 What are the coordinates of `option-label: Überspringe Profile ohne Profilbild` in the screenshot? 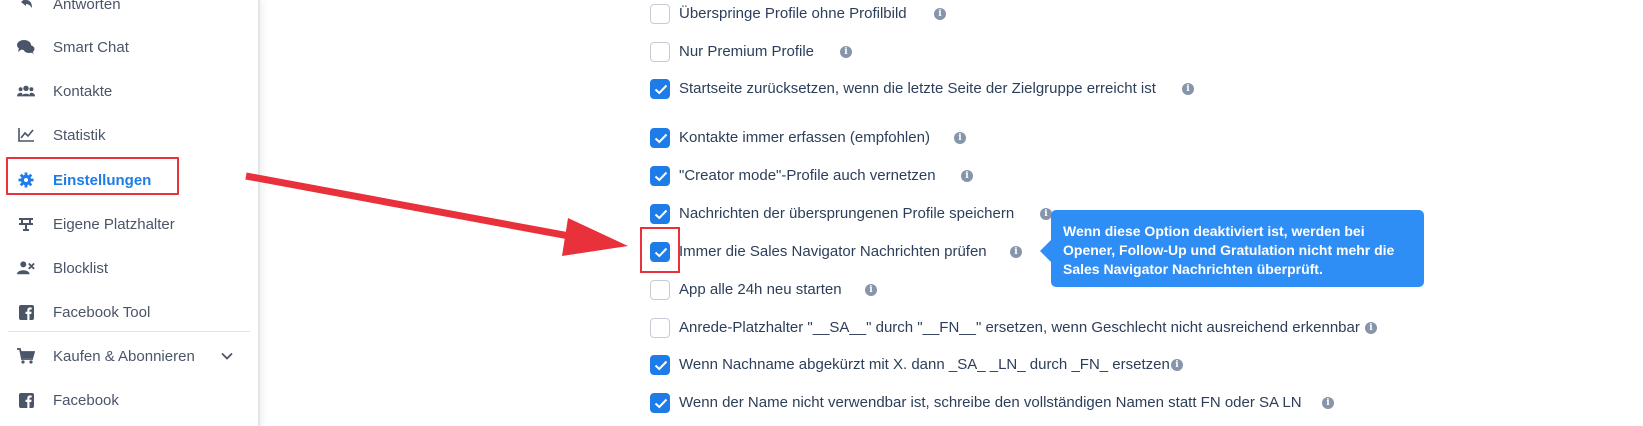 It's located at (793, 13).